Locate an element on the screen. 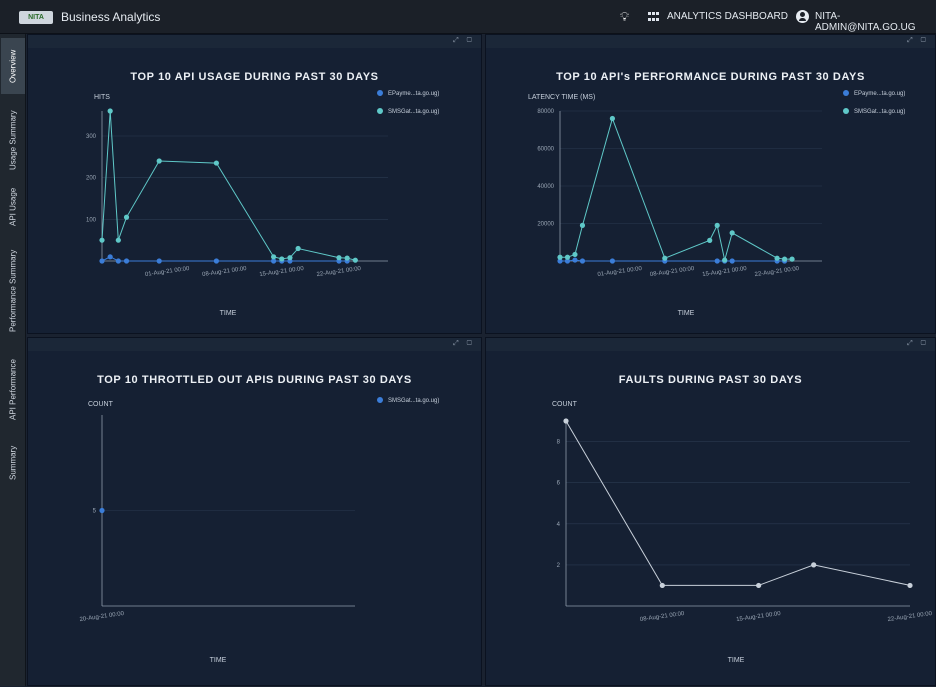 The image size is (936, 687). grid-icon is located at coordinates (653, 17).